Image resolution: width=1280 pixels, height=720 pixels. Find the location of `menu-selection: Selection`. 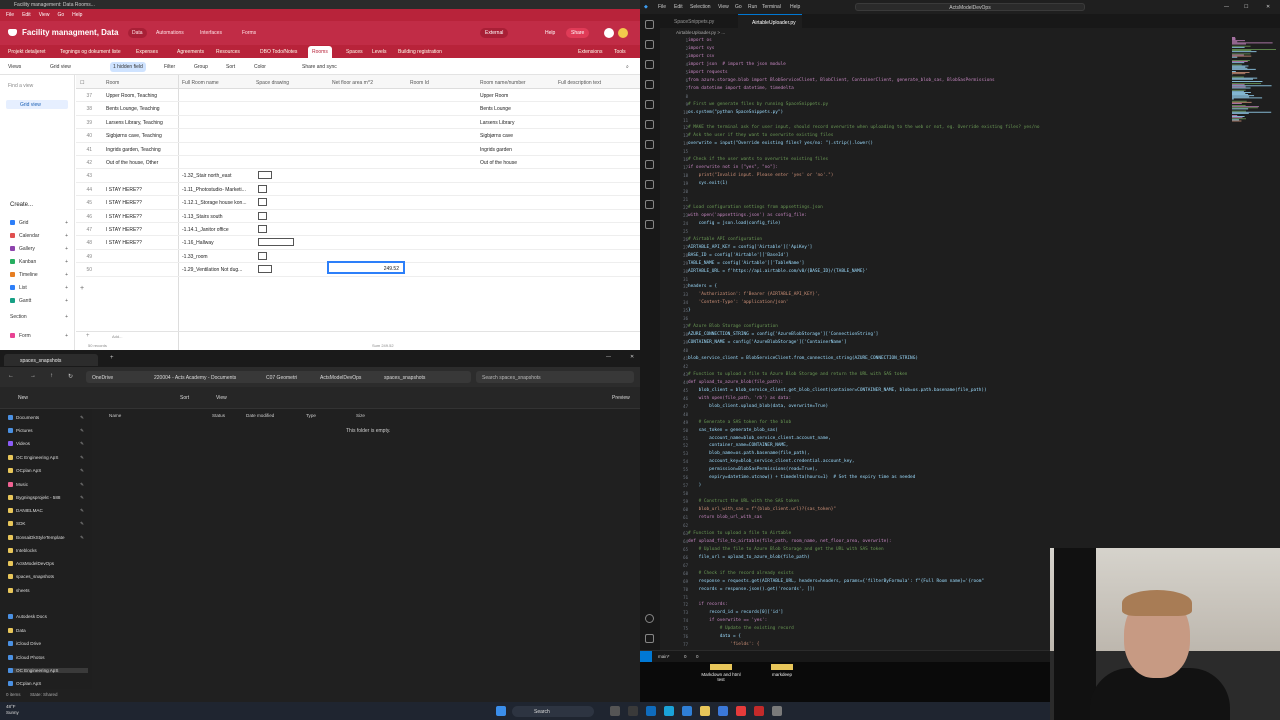

menu-selection: Selection is located at coordinates (700, 7).